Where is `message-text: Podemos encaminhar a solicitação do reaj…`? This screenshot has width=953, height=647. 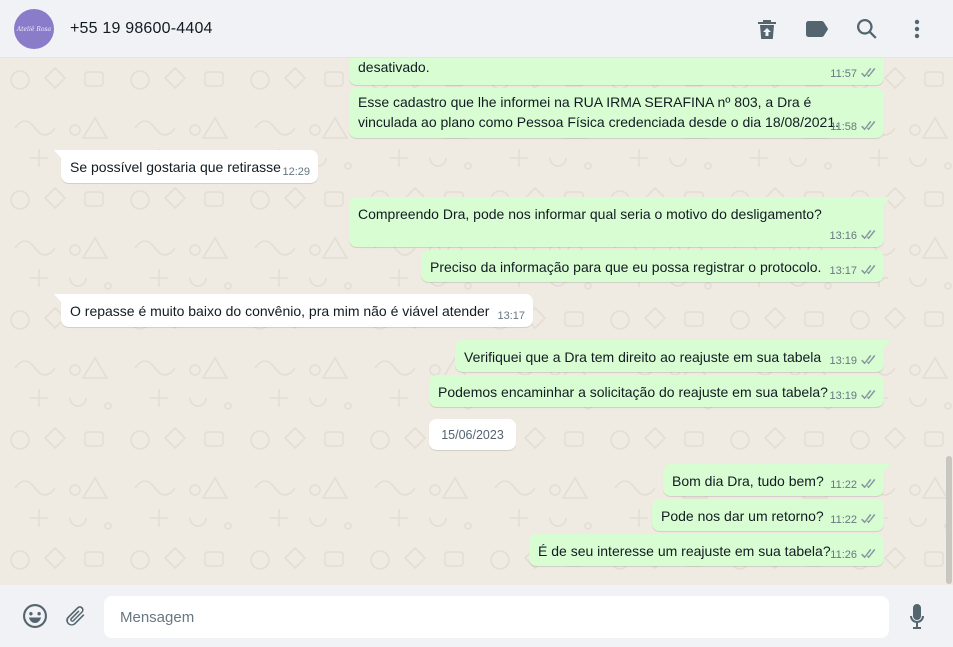 message-text: Podemos encaminhar a solicitação do reaj… is located at coordinates (633, 392).